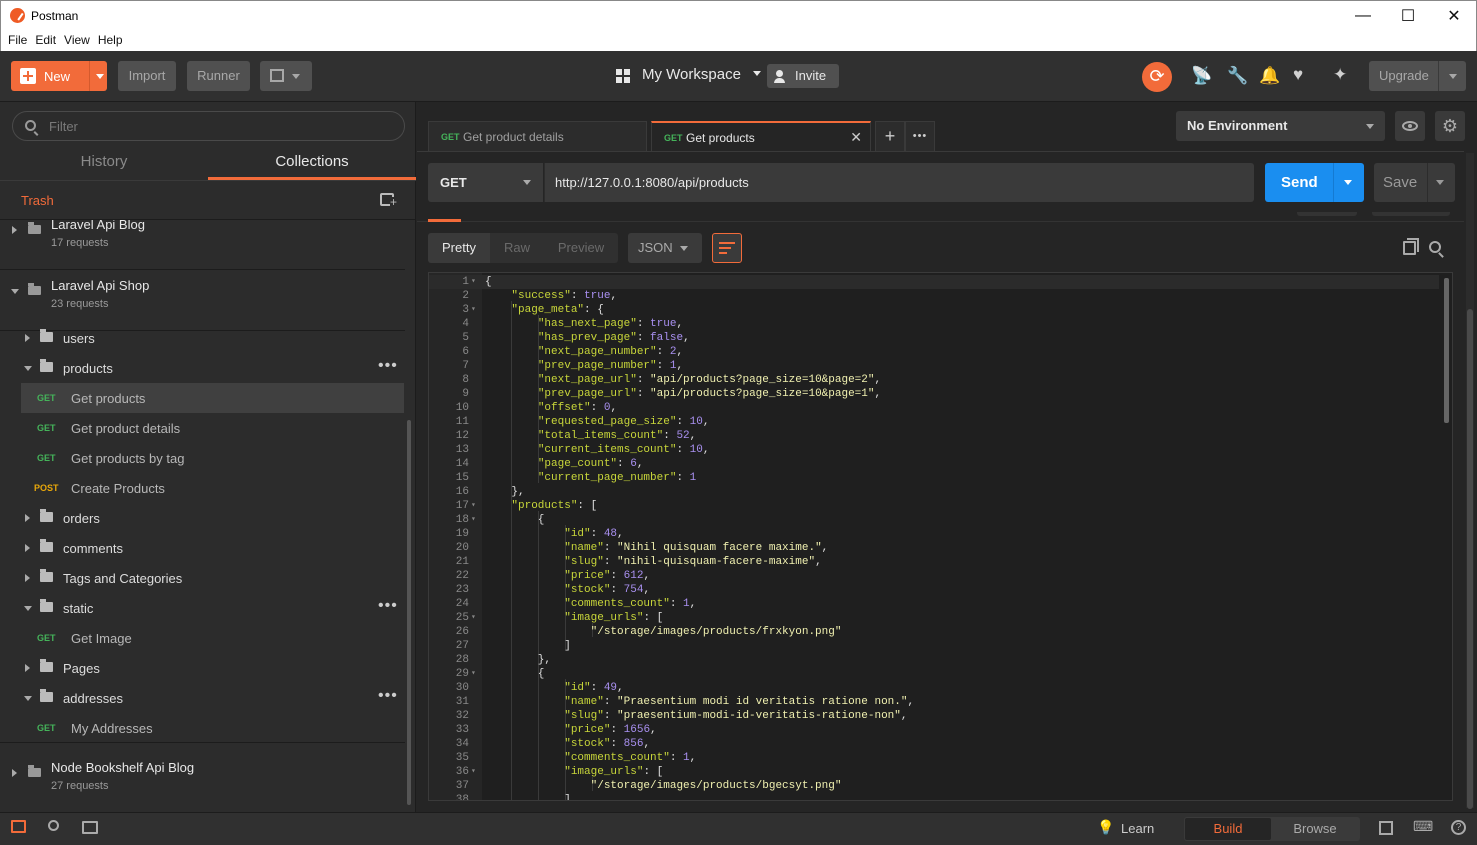 Image resolution: width=1477 pixels, height=845 pixels. Describe the element at coordinates (53, 825) in the screenshot. I see `find-icon` at that location.